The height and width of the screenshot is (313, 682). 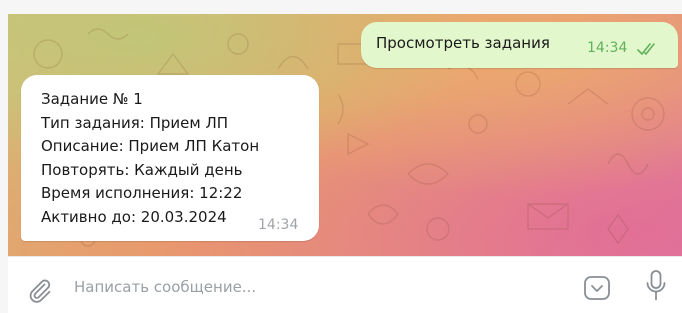 I want to click on message-input, so click(x=314, y=287).